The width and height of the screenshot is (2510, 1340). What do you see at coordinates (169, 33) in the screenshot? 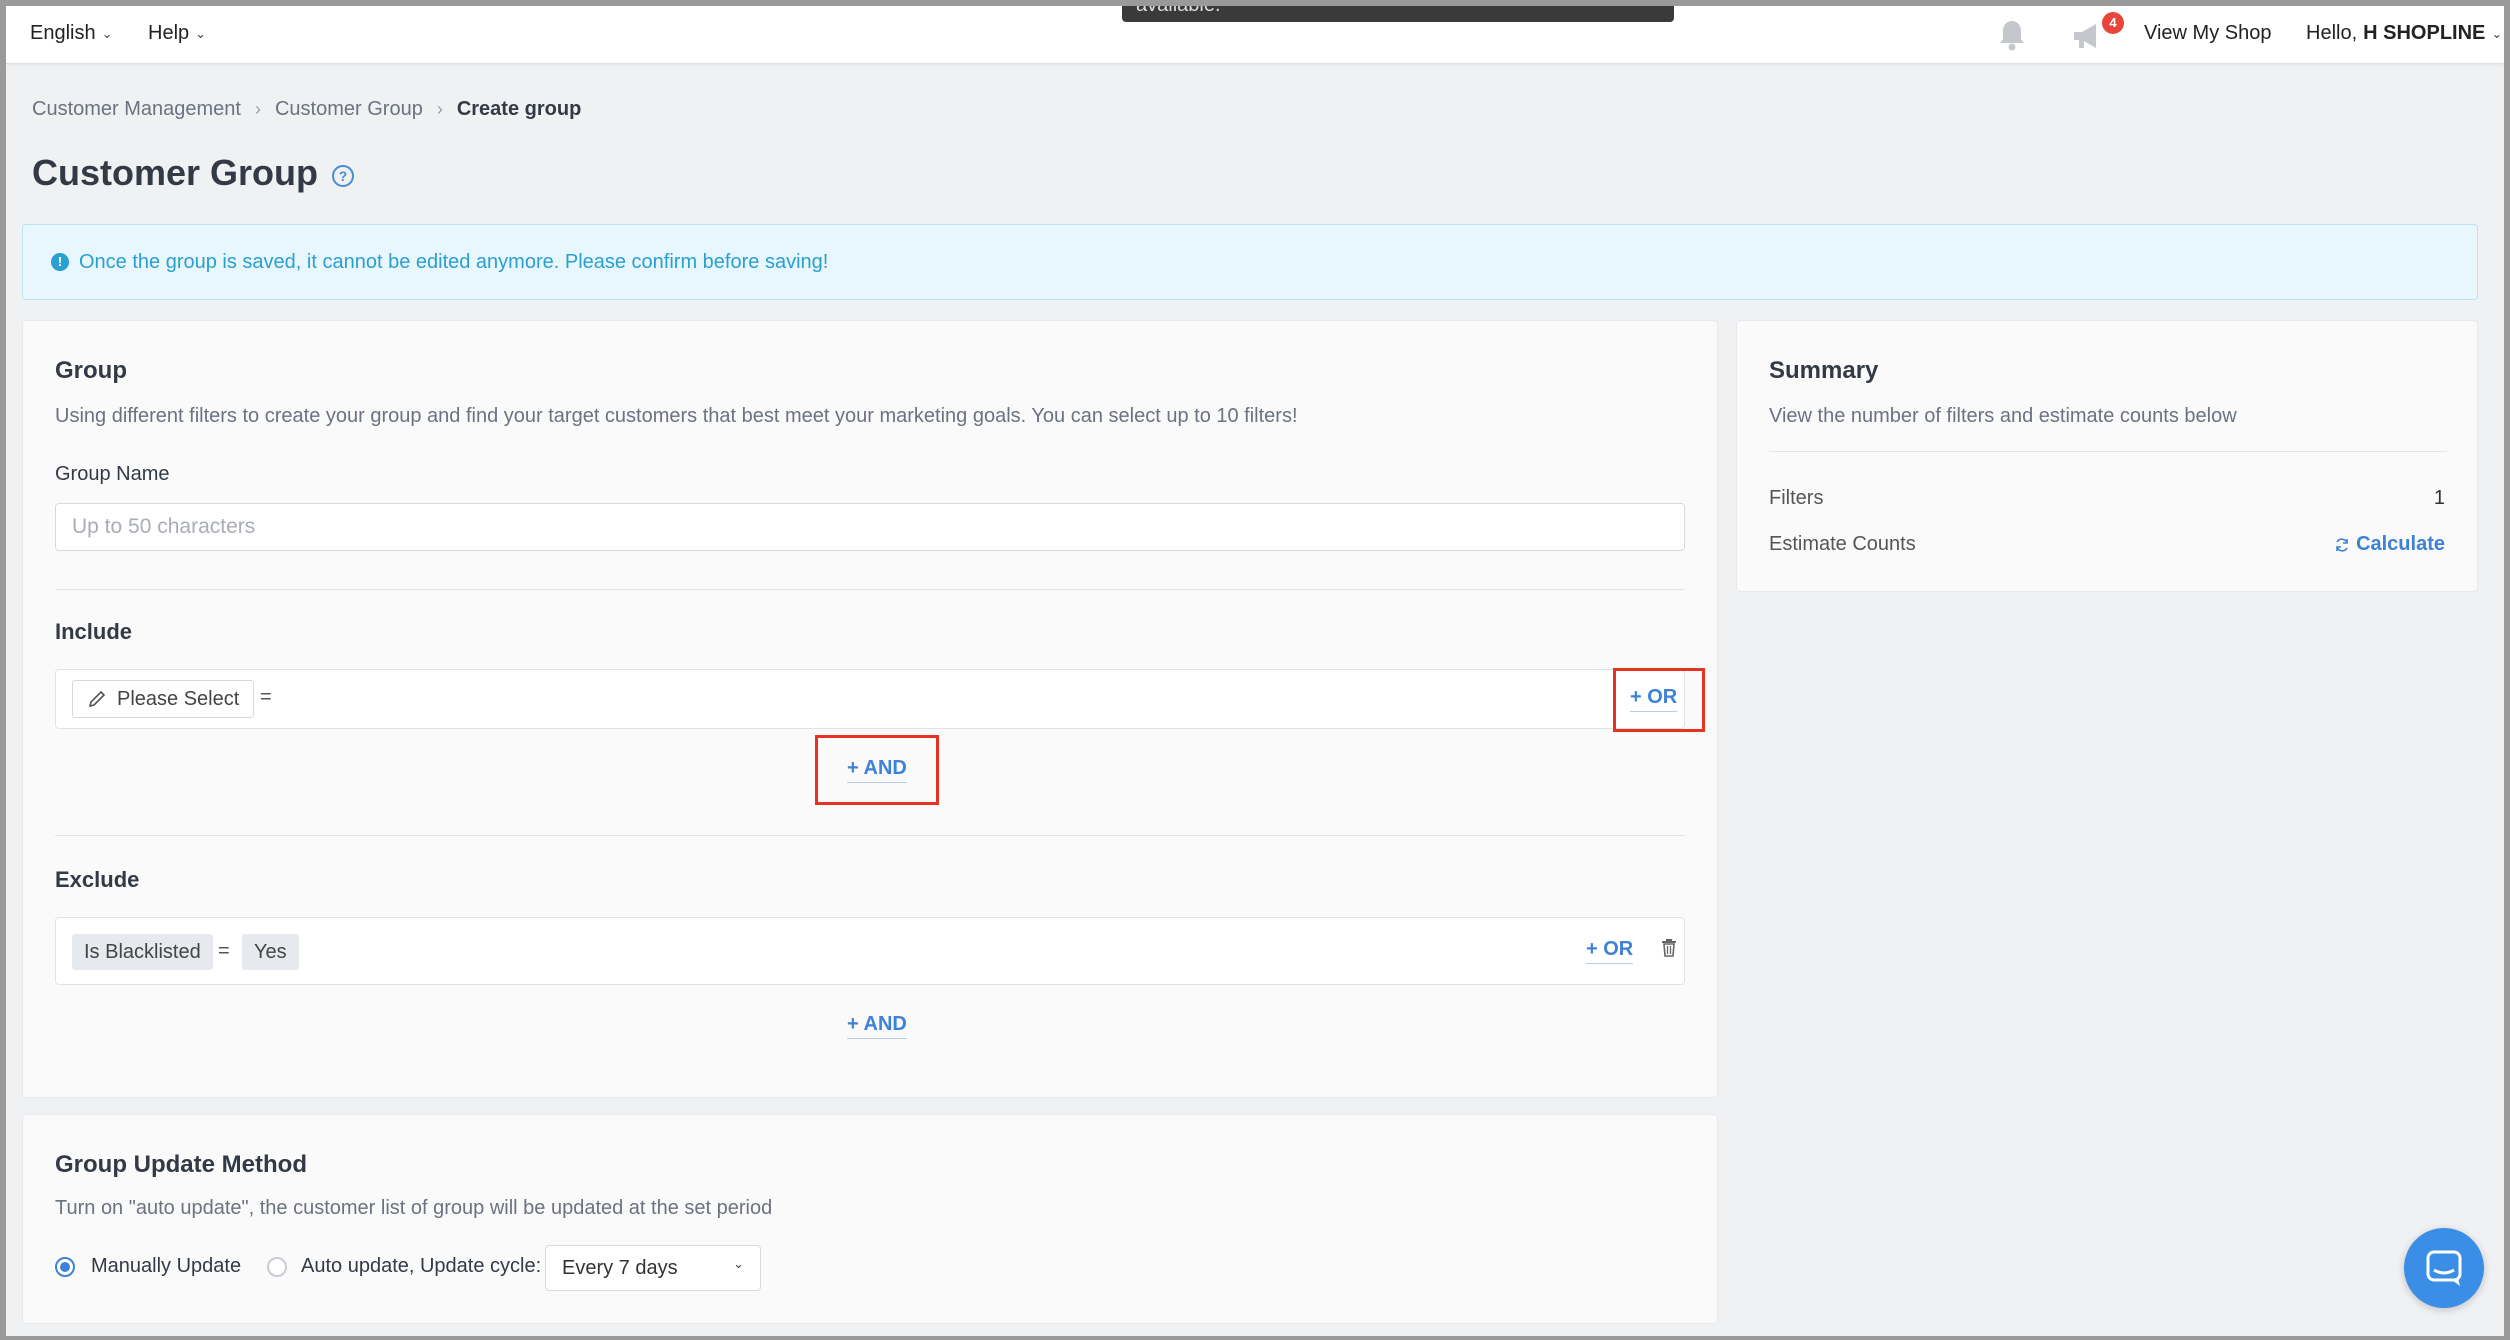
I see `help-label: Help` at bounding box center [169, 33].